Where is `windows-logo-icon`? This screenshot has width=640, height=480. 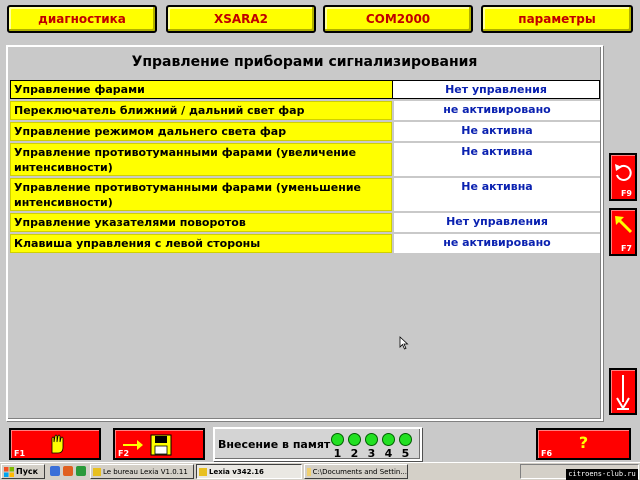
windows-logo-icon is located at coordinates (9, 471).